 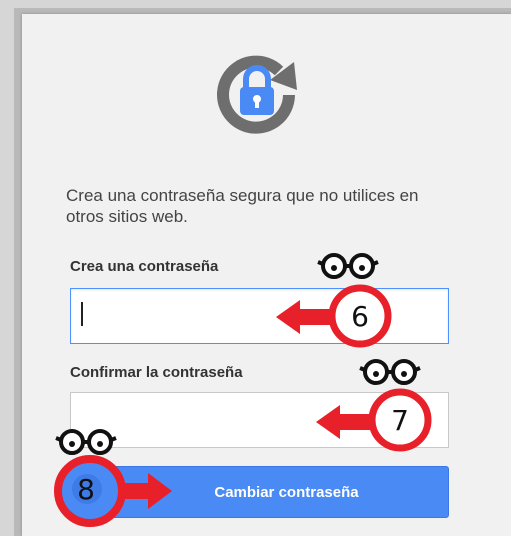 What do you see at coordinates (375, 406) in the screenshot?
I see `annotation-step-7: 7` at bounding box center [375, 406].